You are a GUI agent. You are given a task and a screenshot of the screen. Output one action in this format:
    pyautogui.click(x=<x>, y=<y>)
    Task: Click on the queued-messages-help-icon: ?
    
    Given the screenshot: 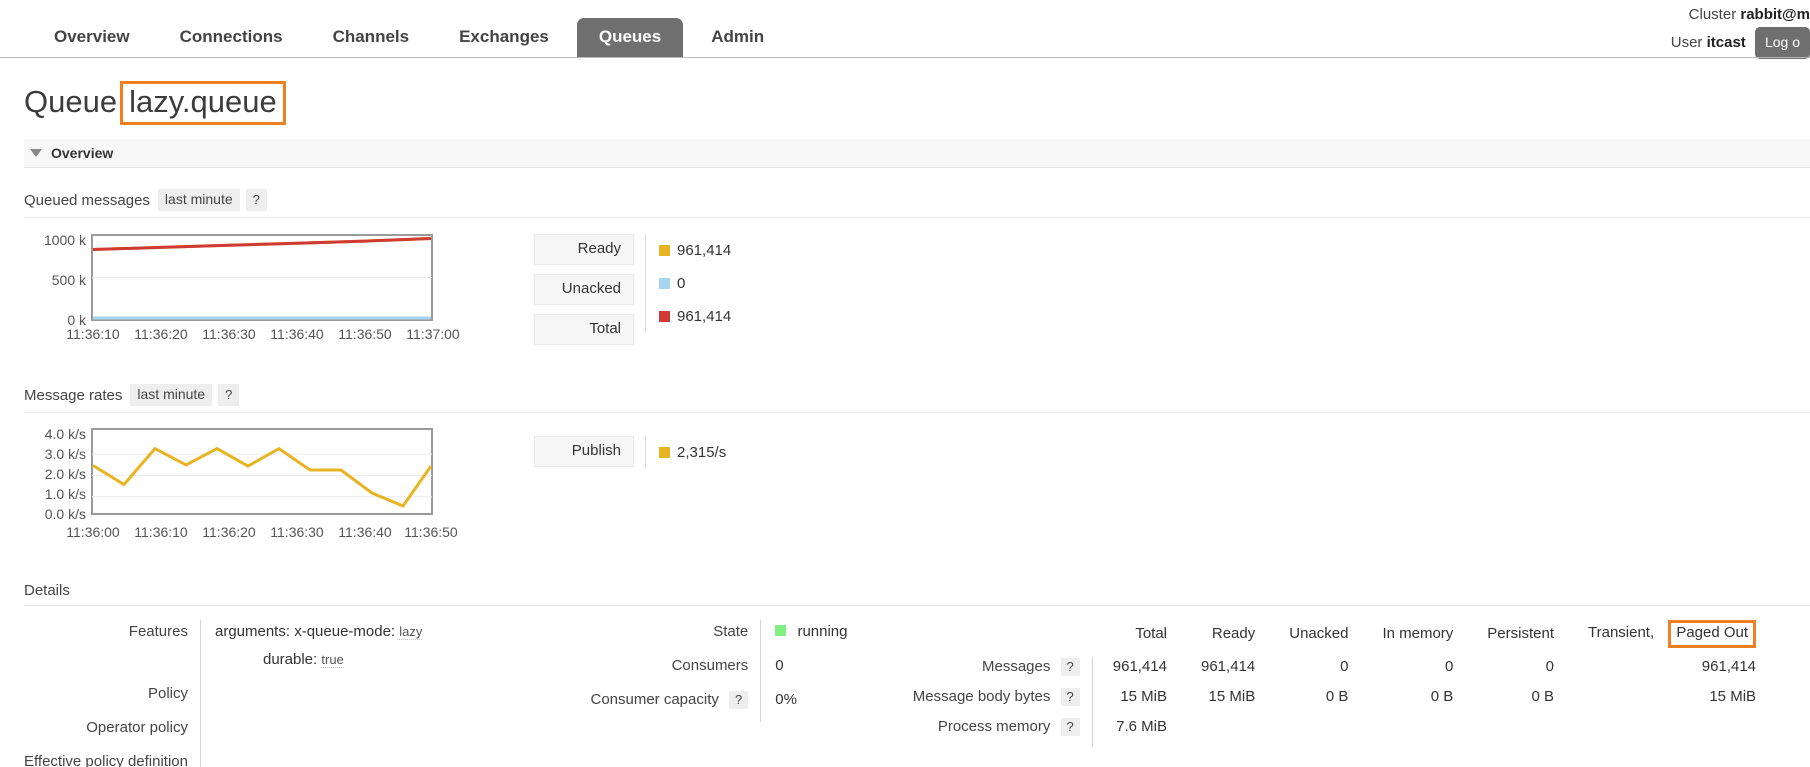 What is the action you would take?
    pyautogui.click(x=256, y=200)
    